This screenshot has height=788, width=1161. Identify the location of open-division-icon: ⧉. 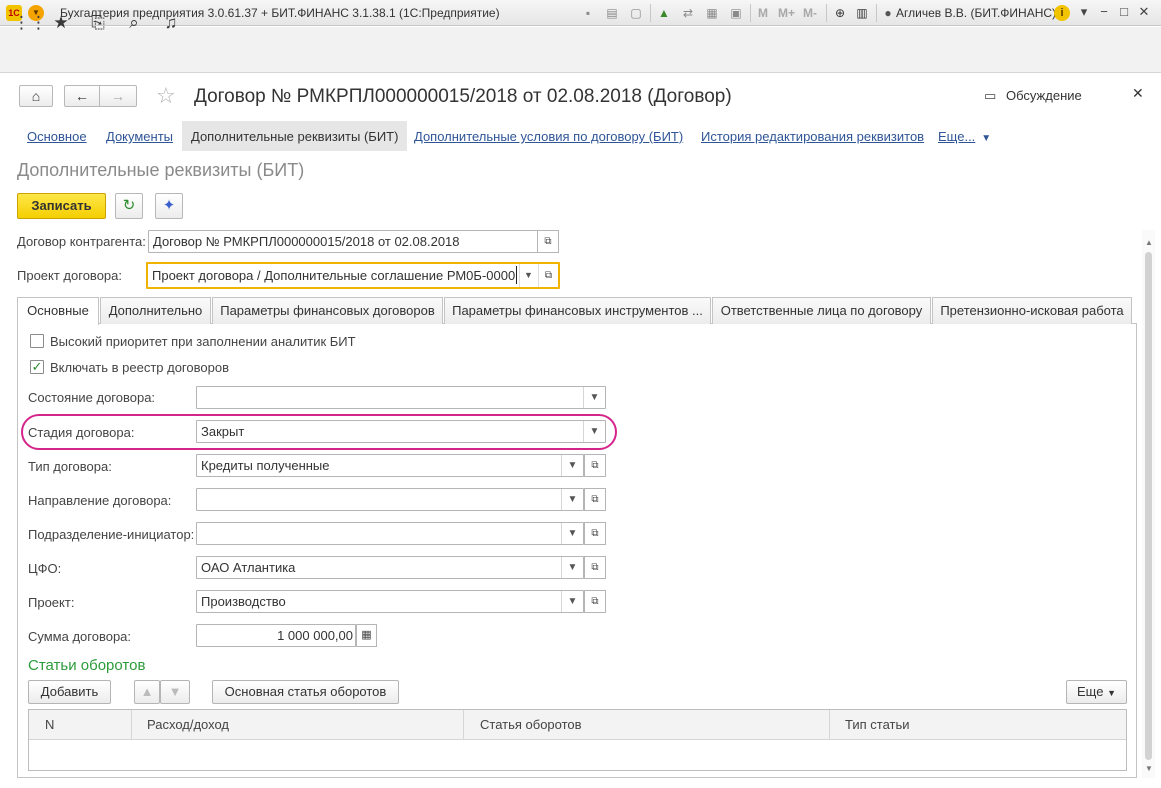
(595, 533).